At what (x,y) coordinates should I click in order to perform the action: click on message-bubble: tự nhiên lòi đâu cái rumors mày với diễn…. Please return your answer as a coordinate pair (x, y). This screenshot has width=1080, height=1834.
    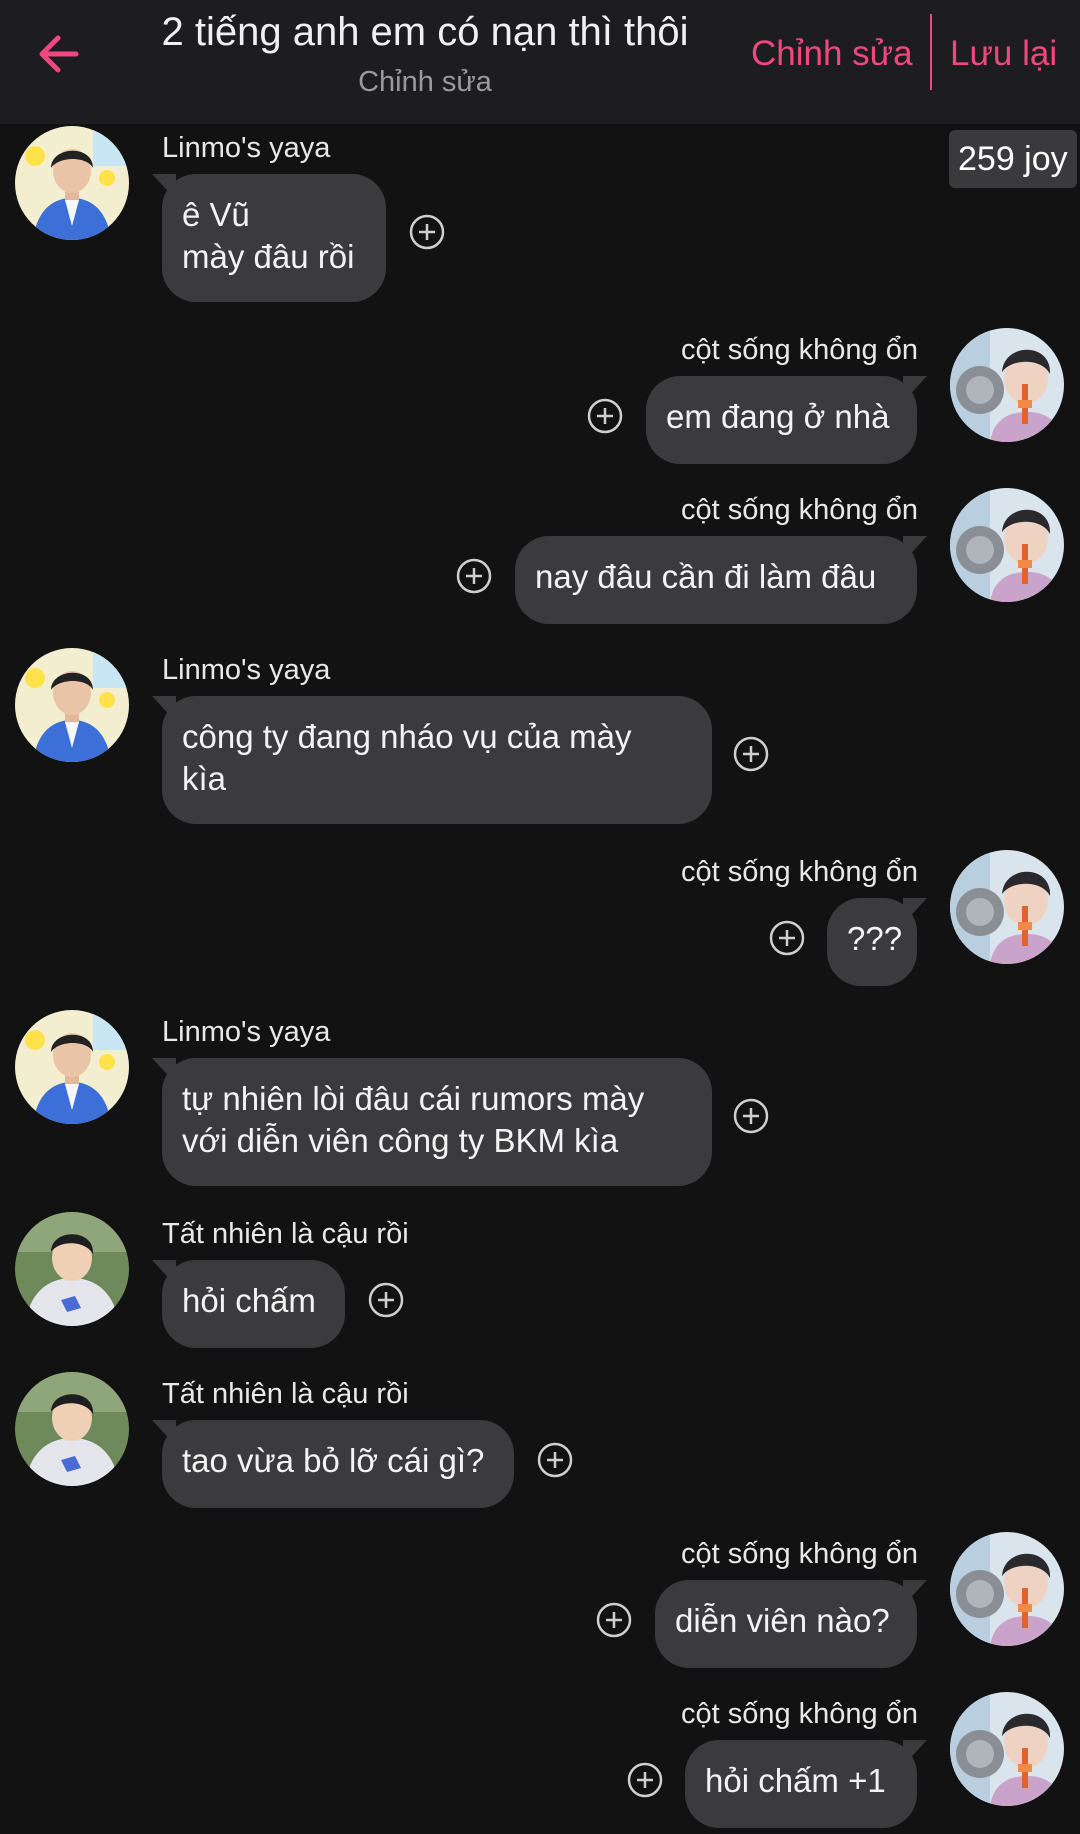
    Looking at the image, I should click on (437, 1122).